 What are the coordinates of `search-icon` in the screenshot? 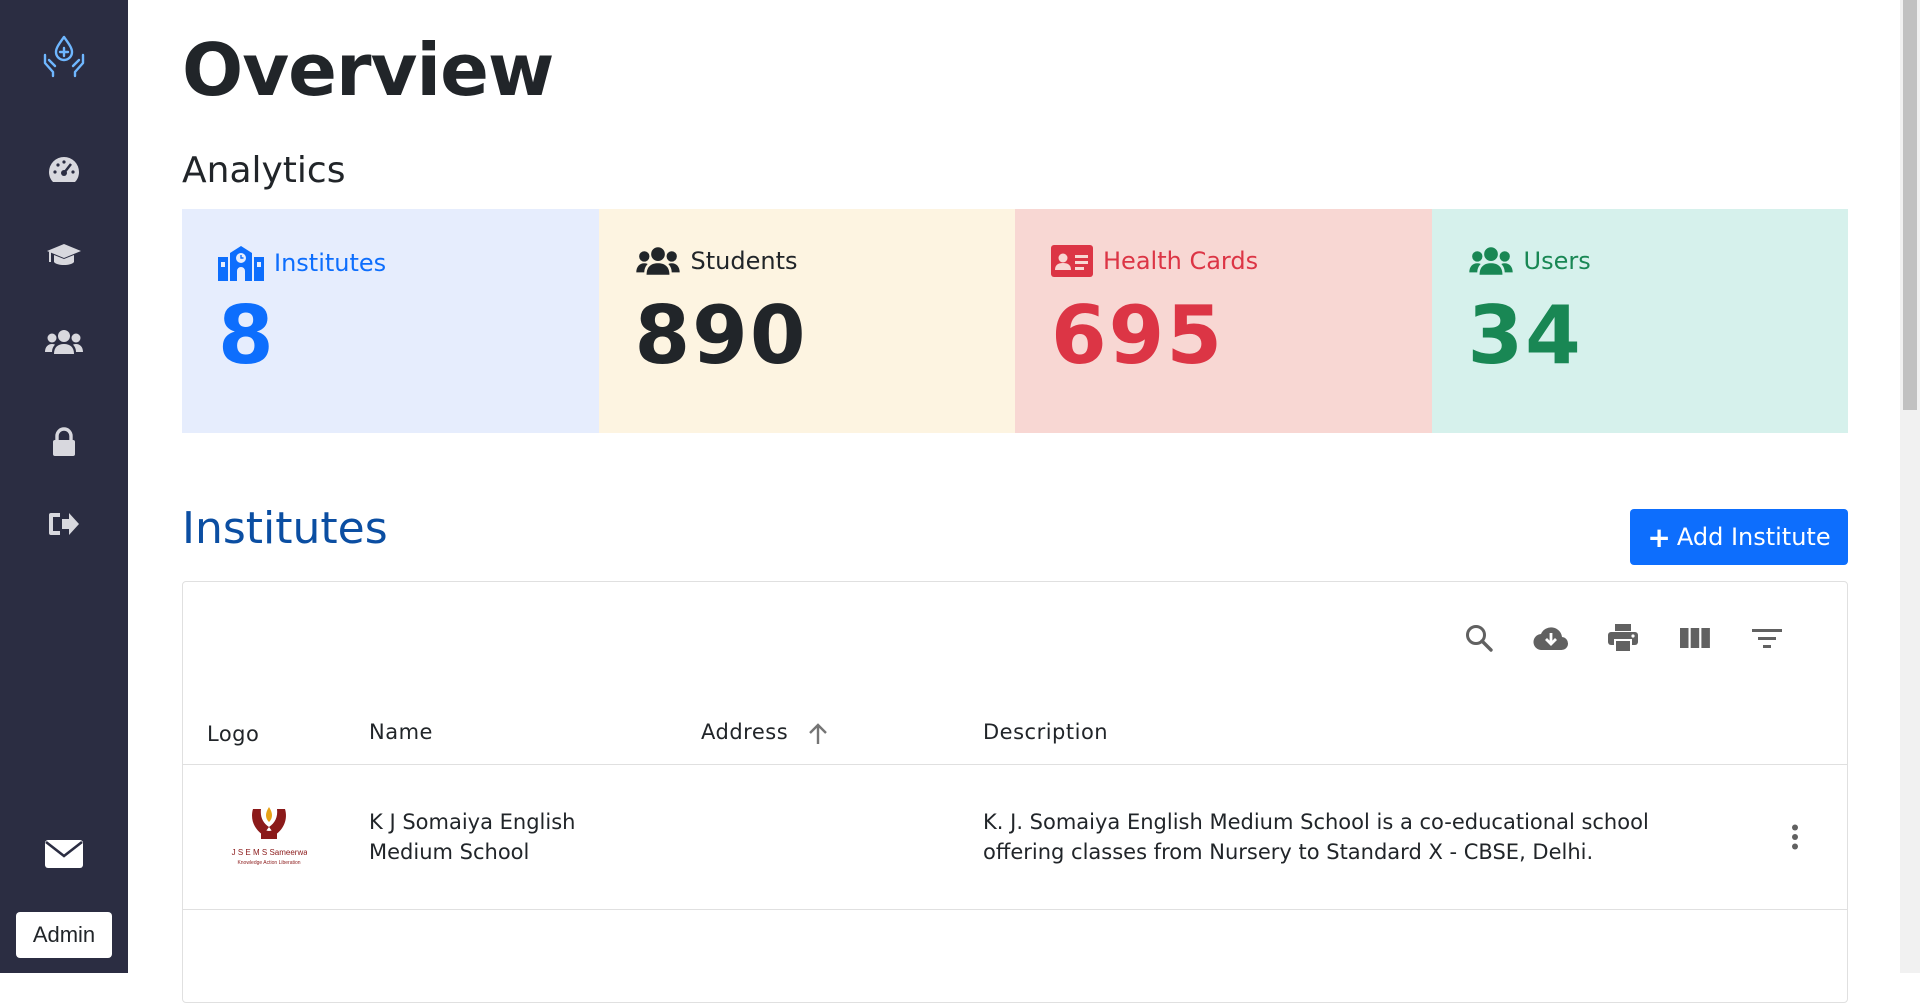 It's located at (1479, 638).